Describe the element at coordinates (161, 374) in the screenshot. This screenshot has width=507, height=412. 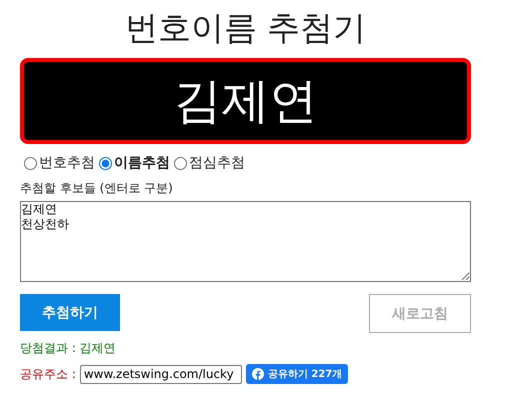
I see `url-field: www.zetswing.com/lucky` at that location.